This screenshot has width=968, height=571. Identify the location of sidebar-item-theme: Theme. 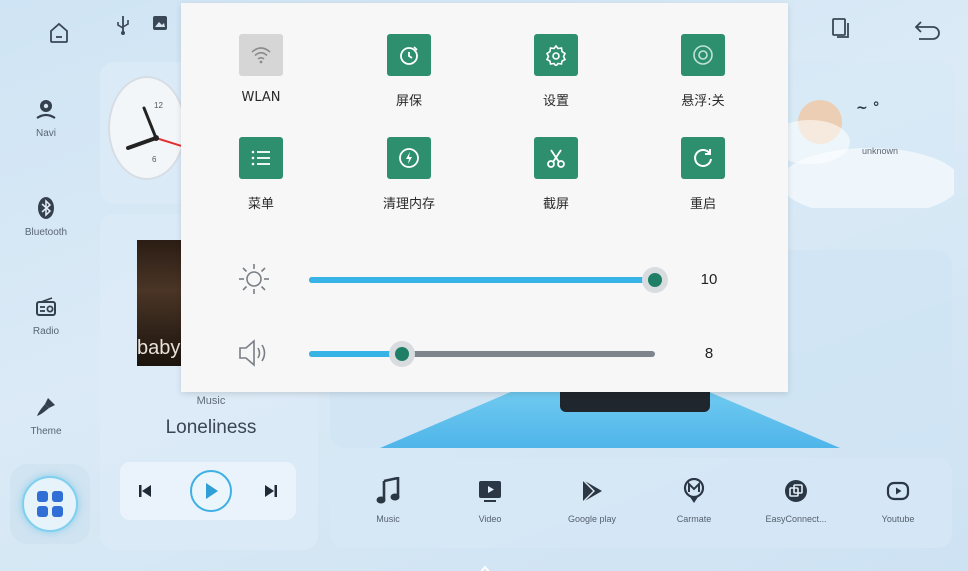
(46, 415).